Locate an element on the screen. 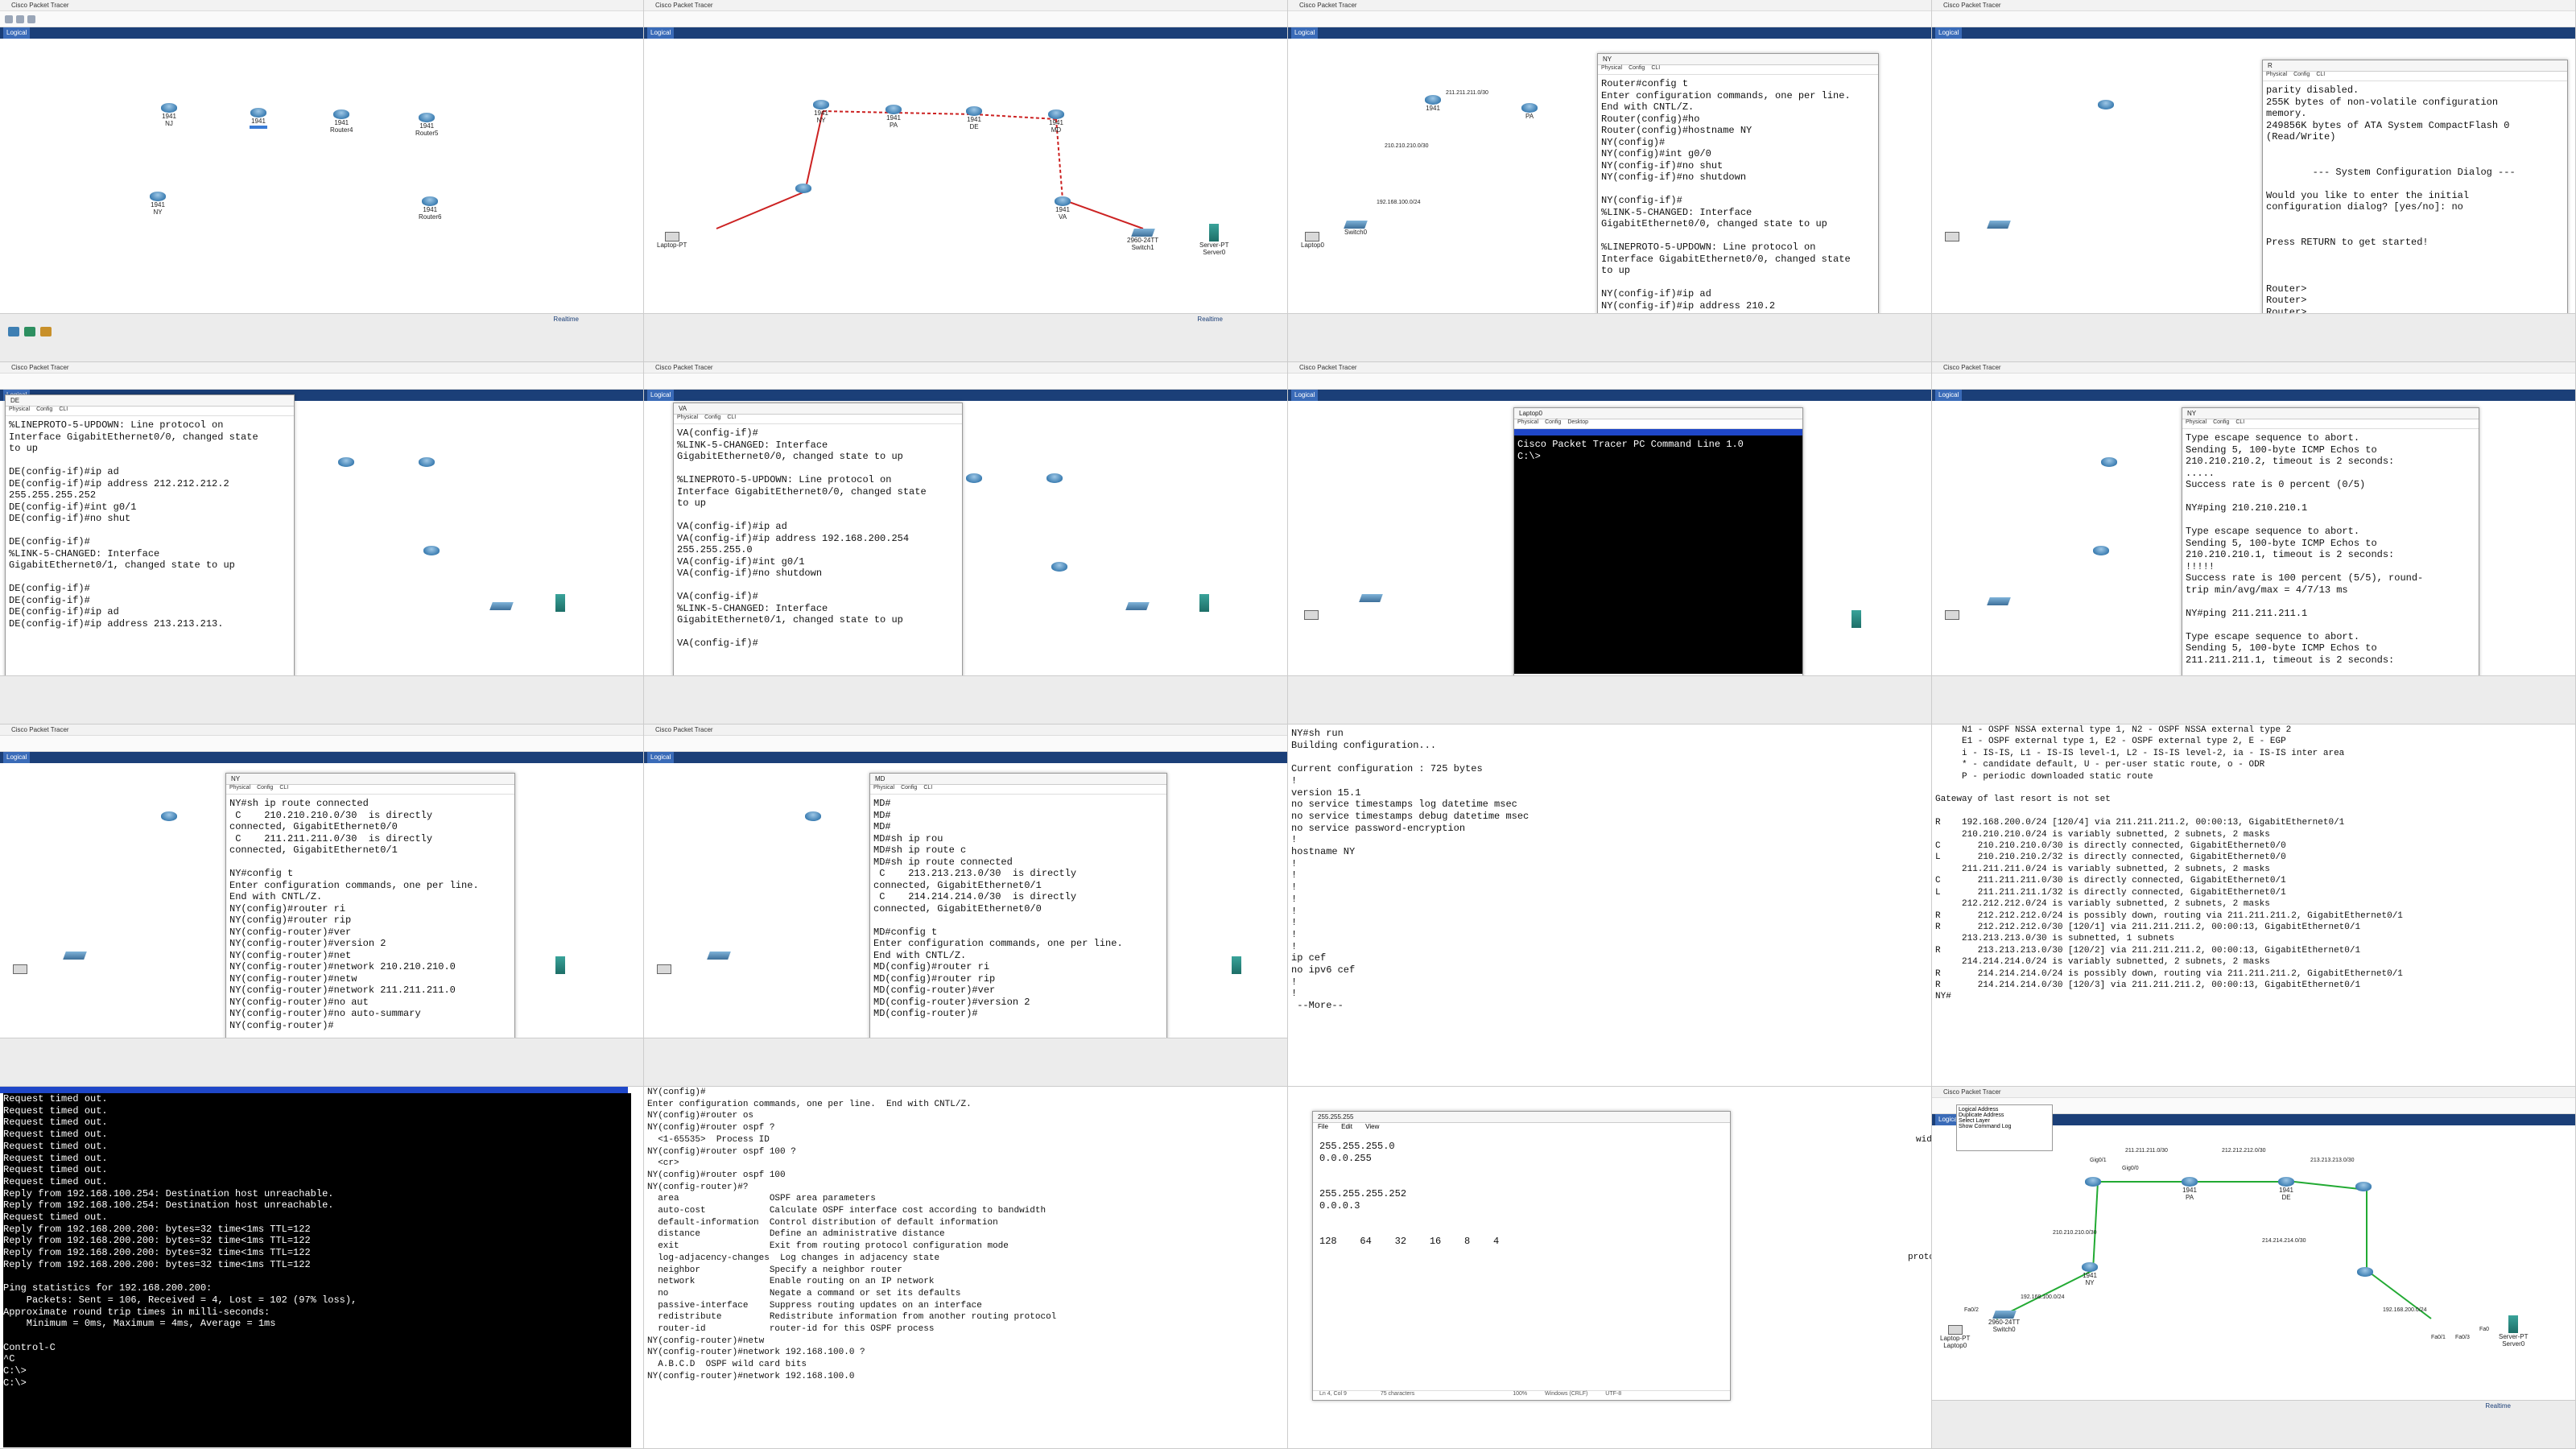  save-icon is located at coordinates (31, 19).